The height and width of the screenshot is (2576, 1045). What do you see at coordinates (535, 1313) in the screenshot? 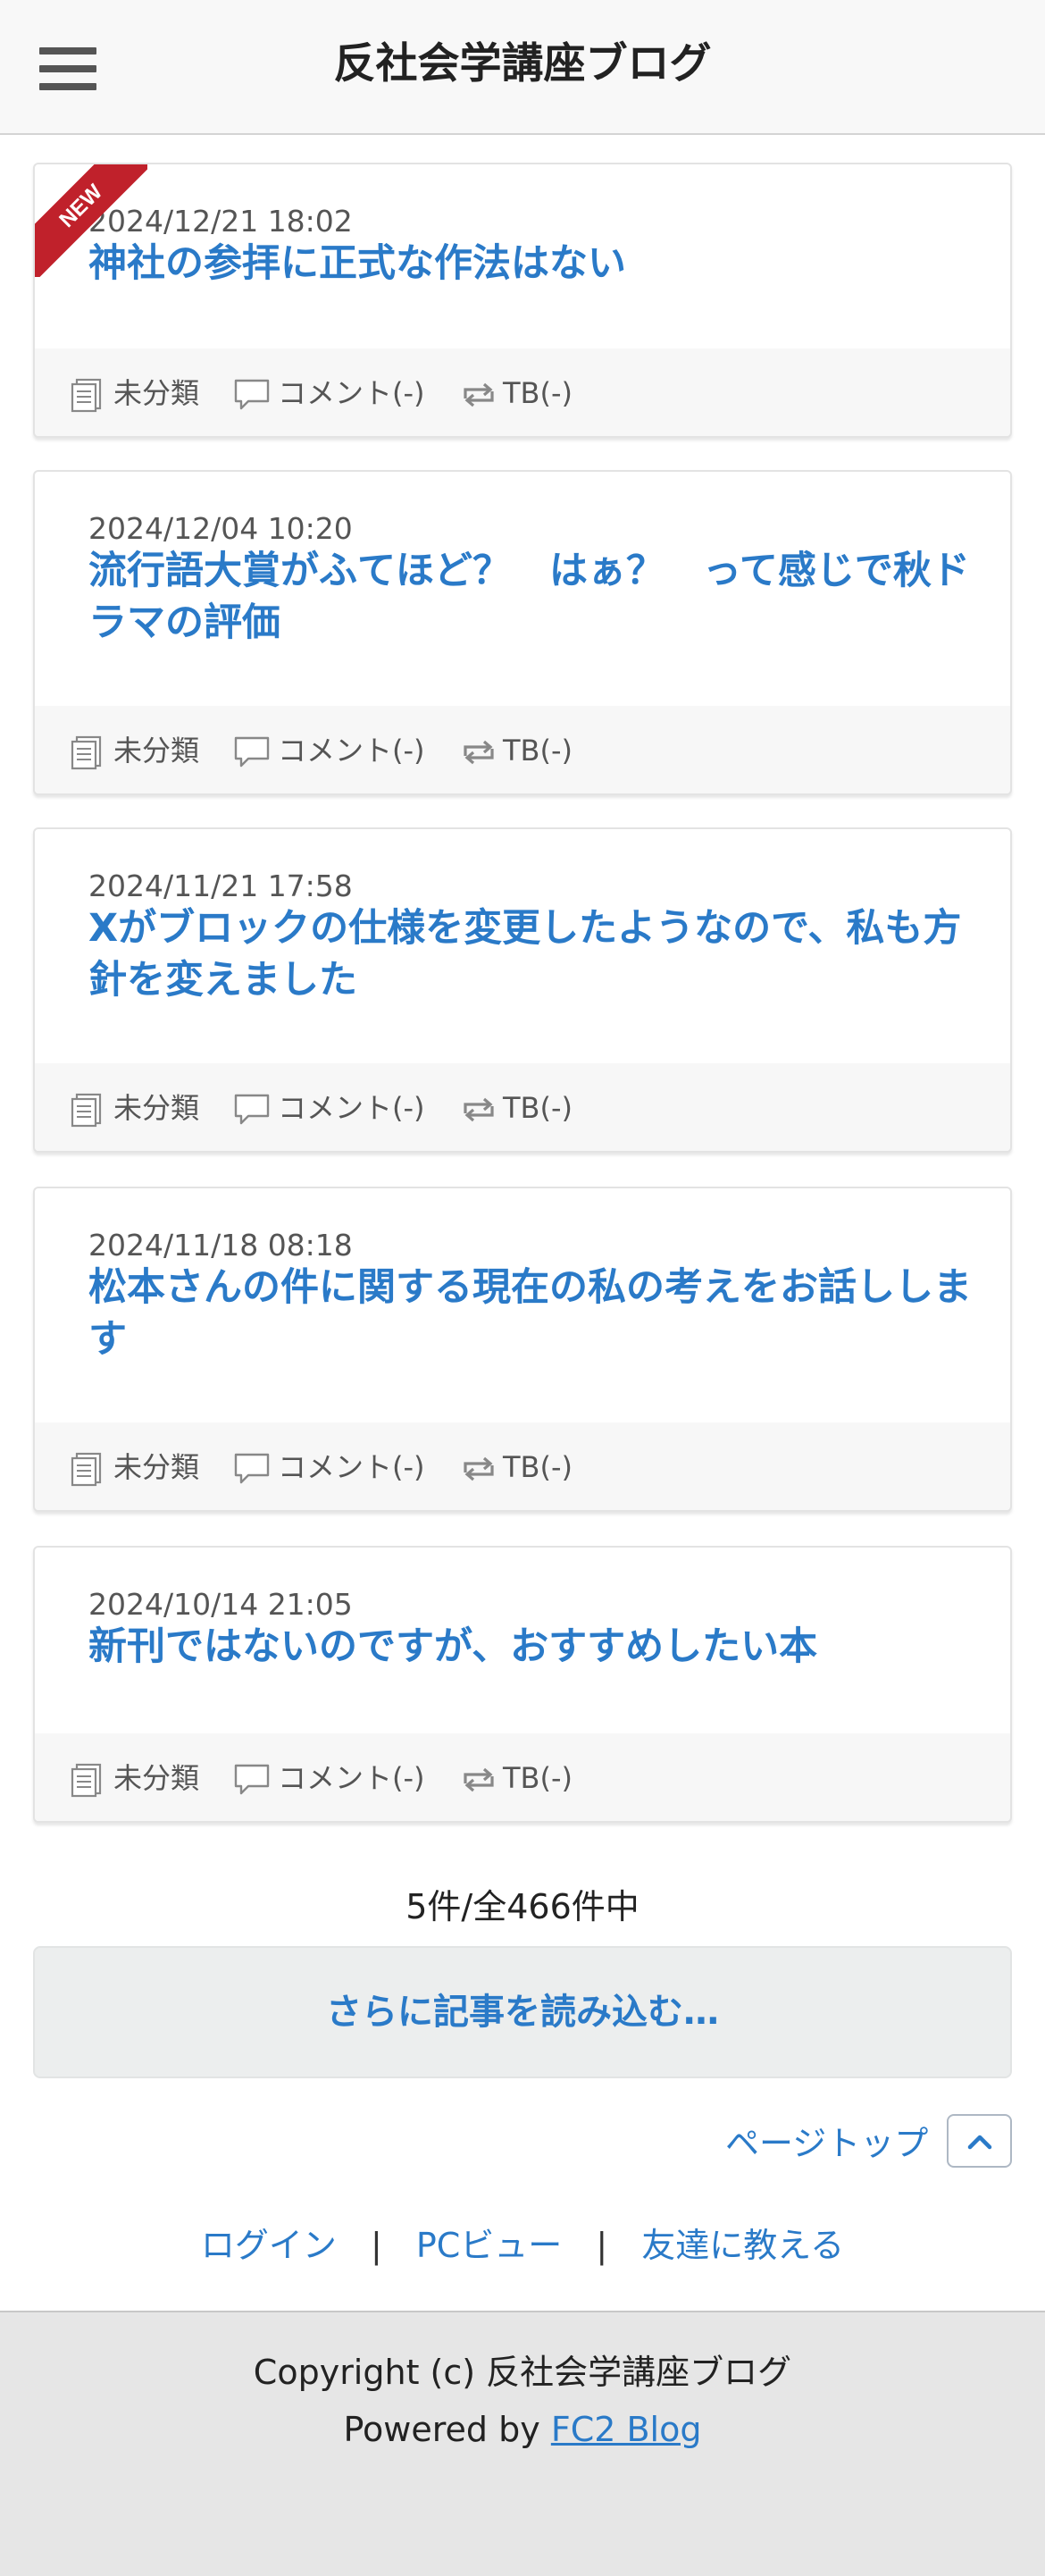
I see `post-title-link: 松本さんの件に関する現在の私の考えをお話しします` at bounding box center [535, 1313].